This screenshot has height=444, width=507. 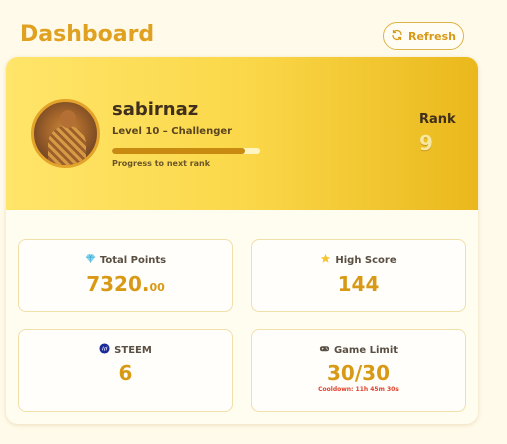 What do you see at coordinates (161, 163) in the screenshot?
I see `progress-label: Progress to next rank` at bounding box center [161, 163].